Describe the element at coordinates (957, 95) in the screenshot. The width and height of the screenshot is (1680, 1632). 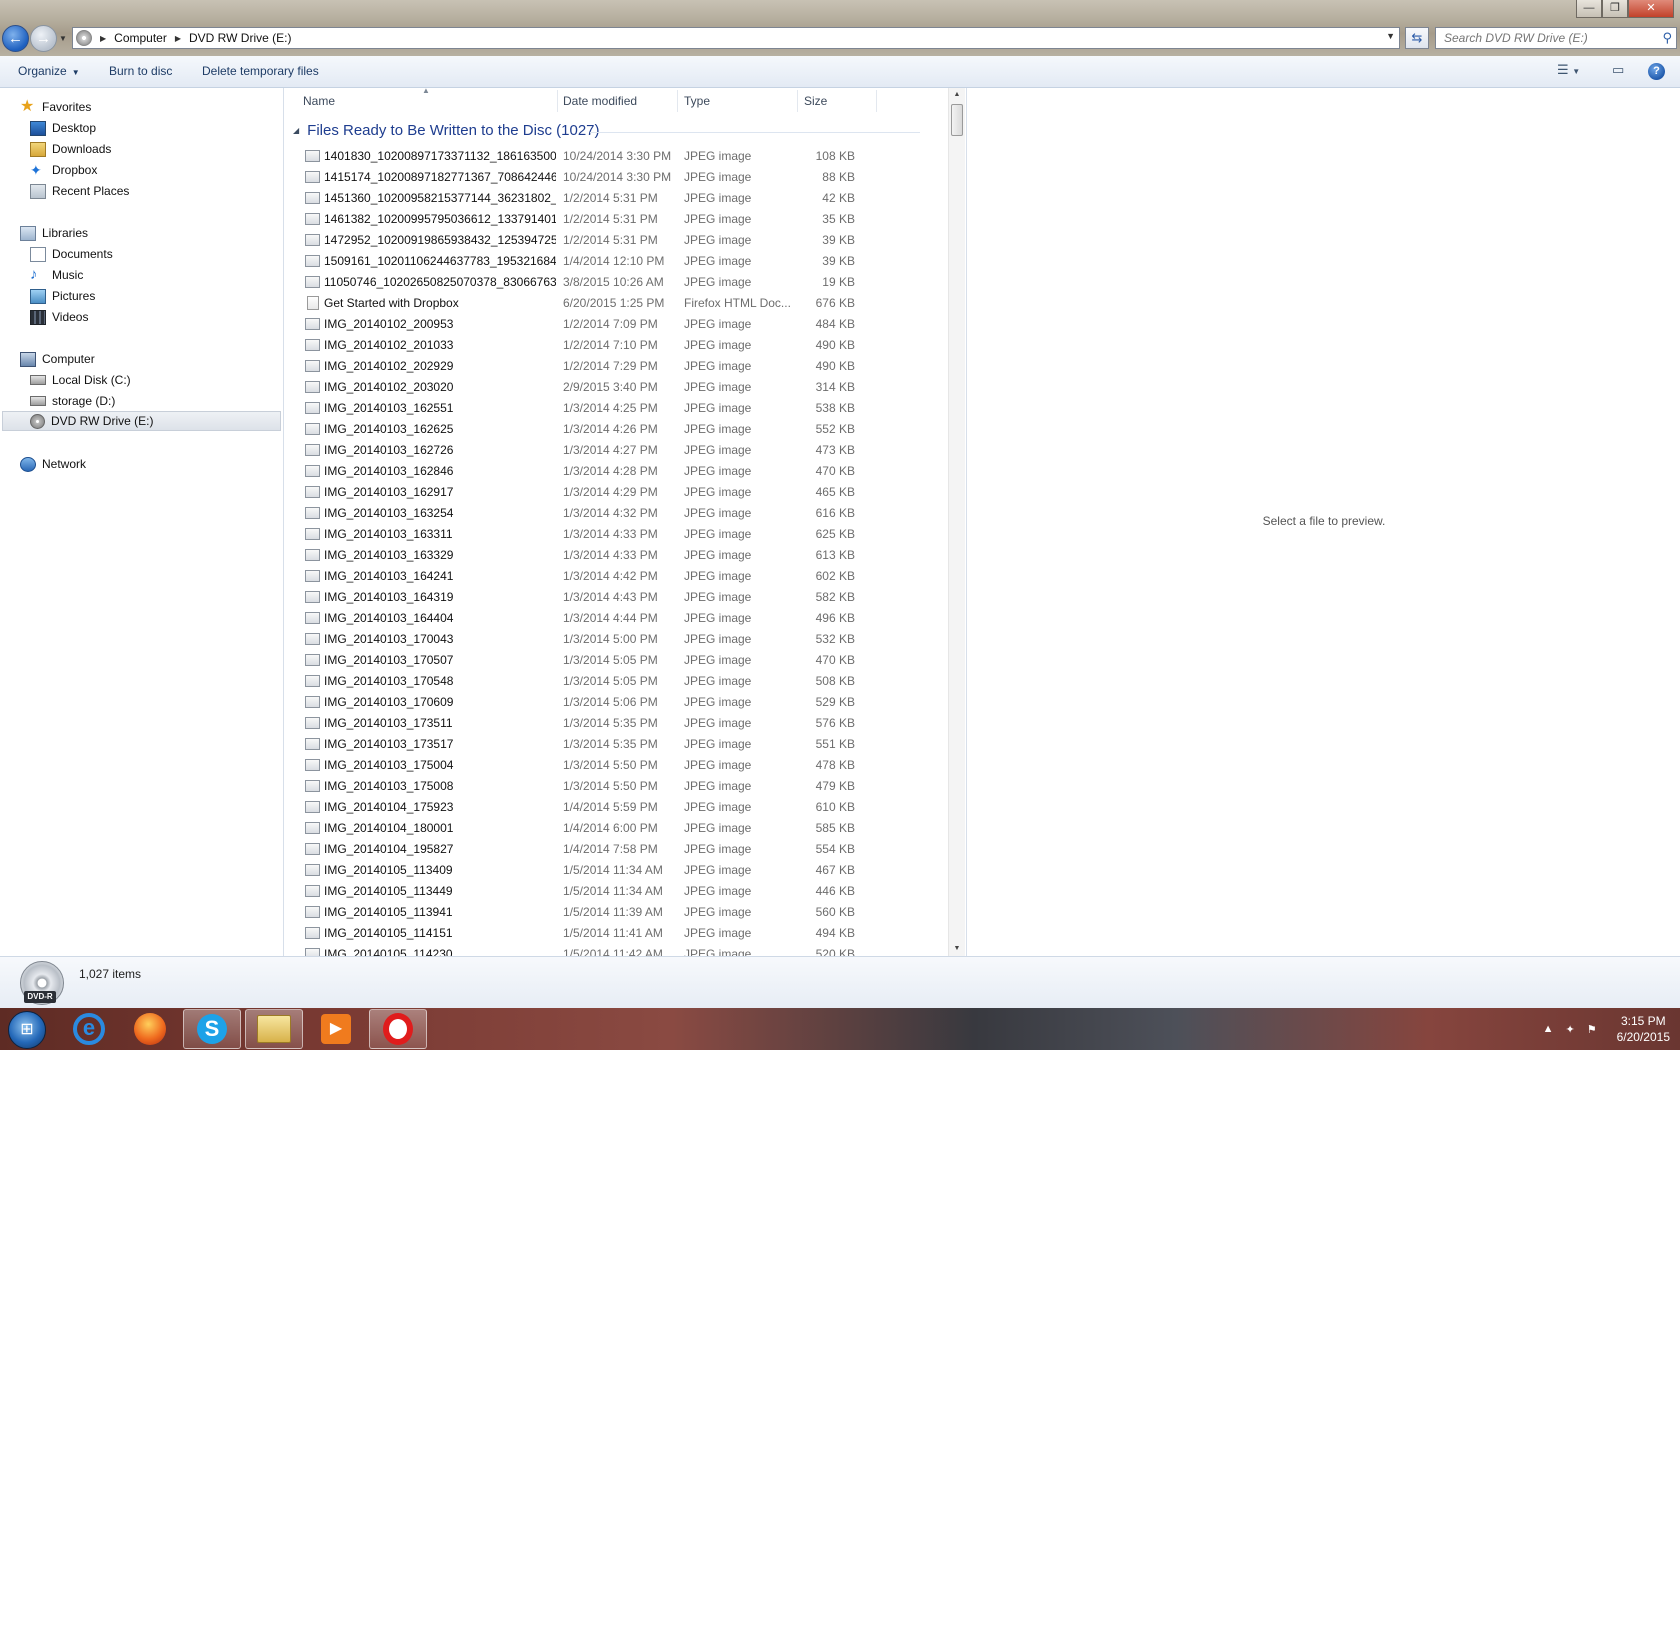
I see `scroll-up-arrow-icon: ▲` at that location.